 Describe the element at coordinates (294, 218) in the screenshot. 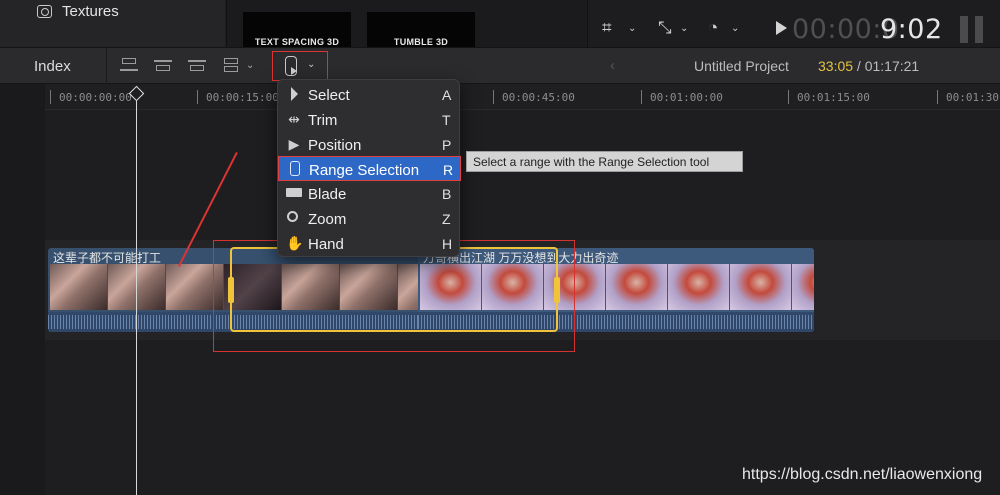

I see `zoom-icon` at that location.